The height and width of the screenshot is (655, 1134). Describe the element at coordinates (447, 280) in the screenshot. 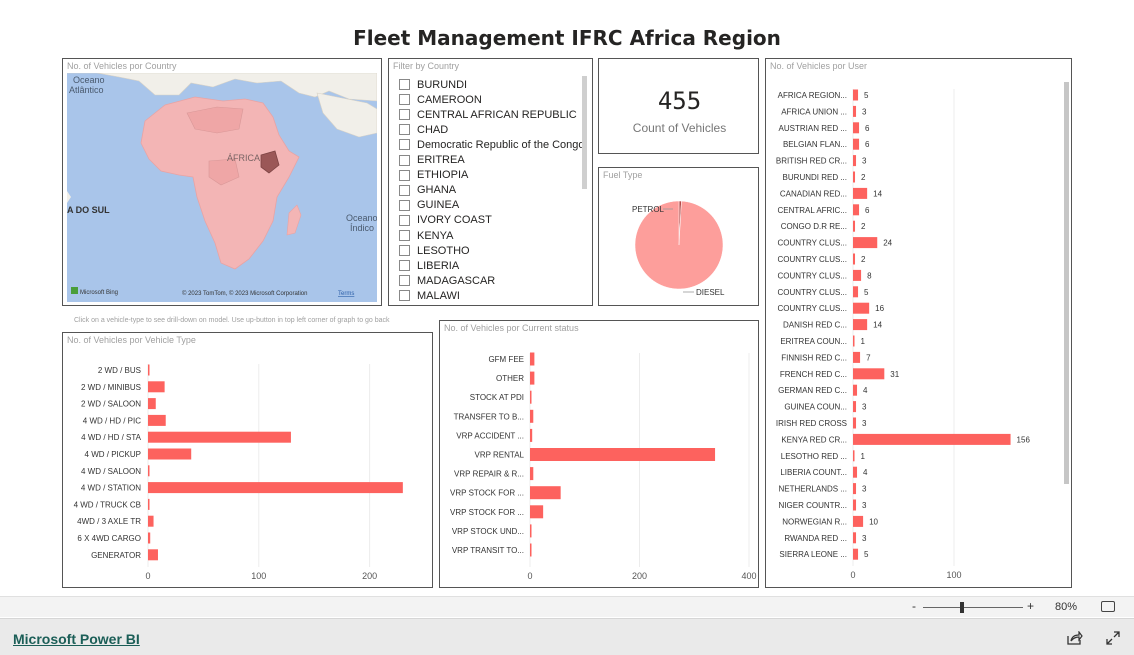

I see `filter-item: MADAGASCAR` at that location.